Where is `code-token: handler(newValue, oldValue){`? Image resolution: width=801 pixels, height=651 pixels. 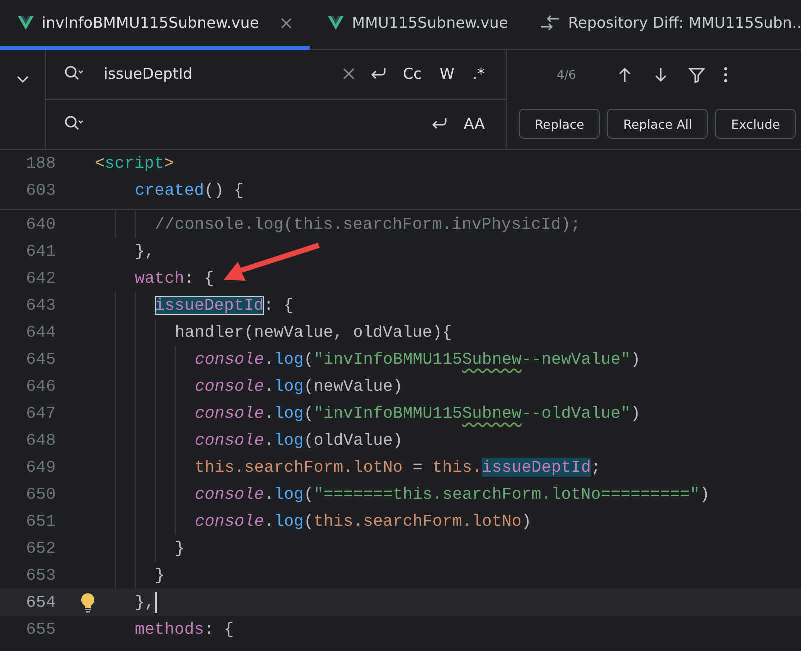 code-token: handler(newValue, oldValue){ is located at coordinates (313, 332).